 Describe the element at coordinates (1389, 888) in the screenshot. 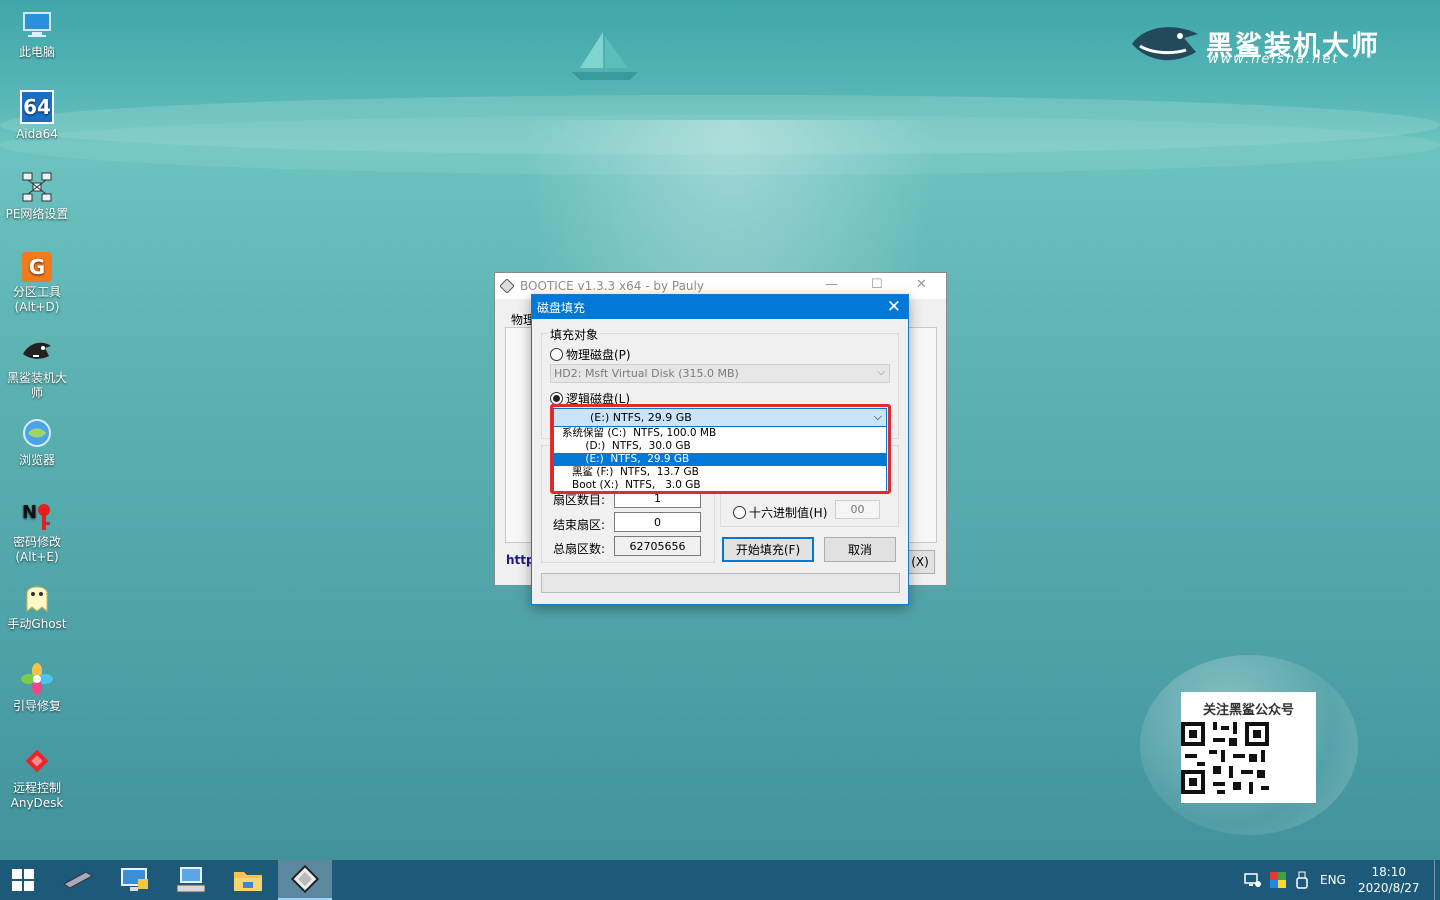

I see `clock-date: 2020/8/27` at that location.